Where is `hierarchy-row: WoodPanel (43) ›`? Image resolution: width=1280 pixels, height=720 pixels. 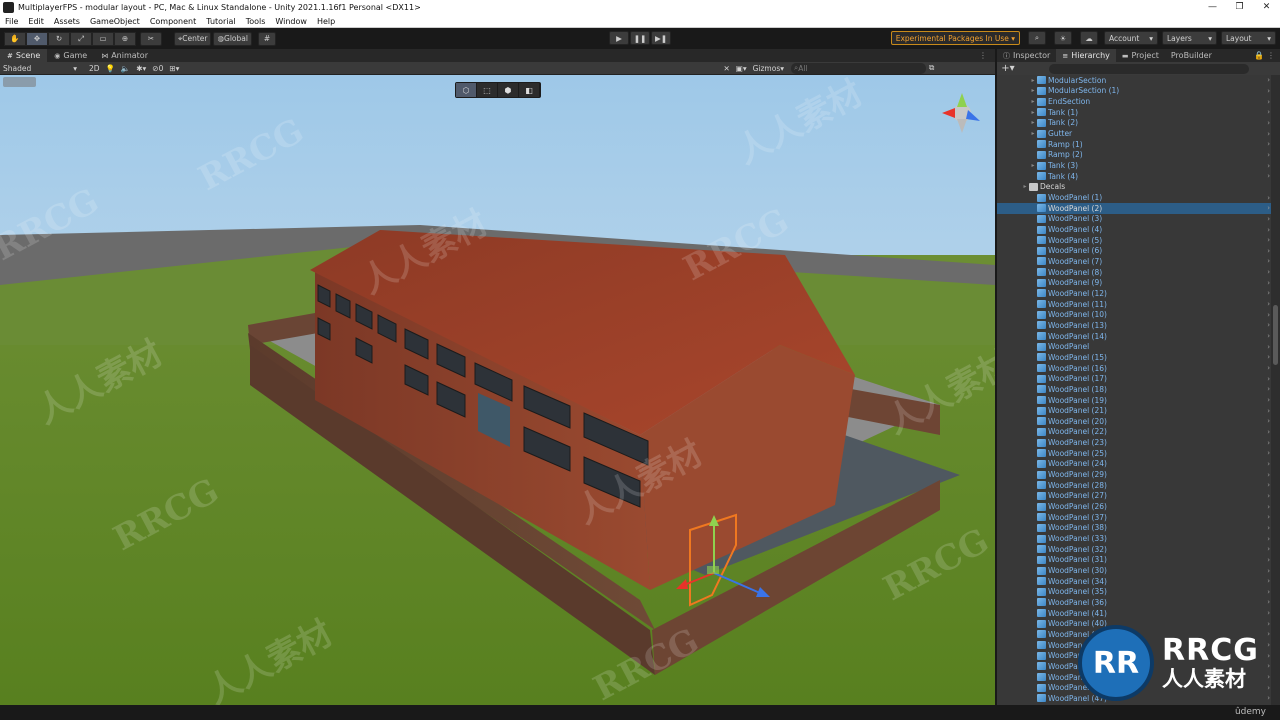 hierarchy-row: WoodPanel (43) › is located at coordinates (1138, 655).